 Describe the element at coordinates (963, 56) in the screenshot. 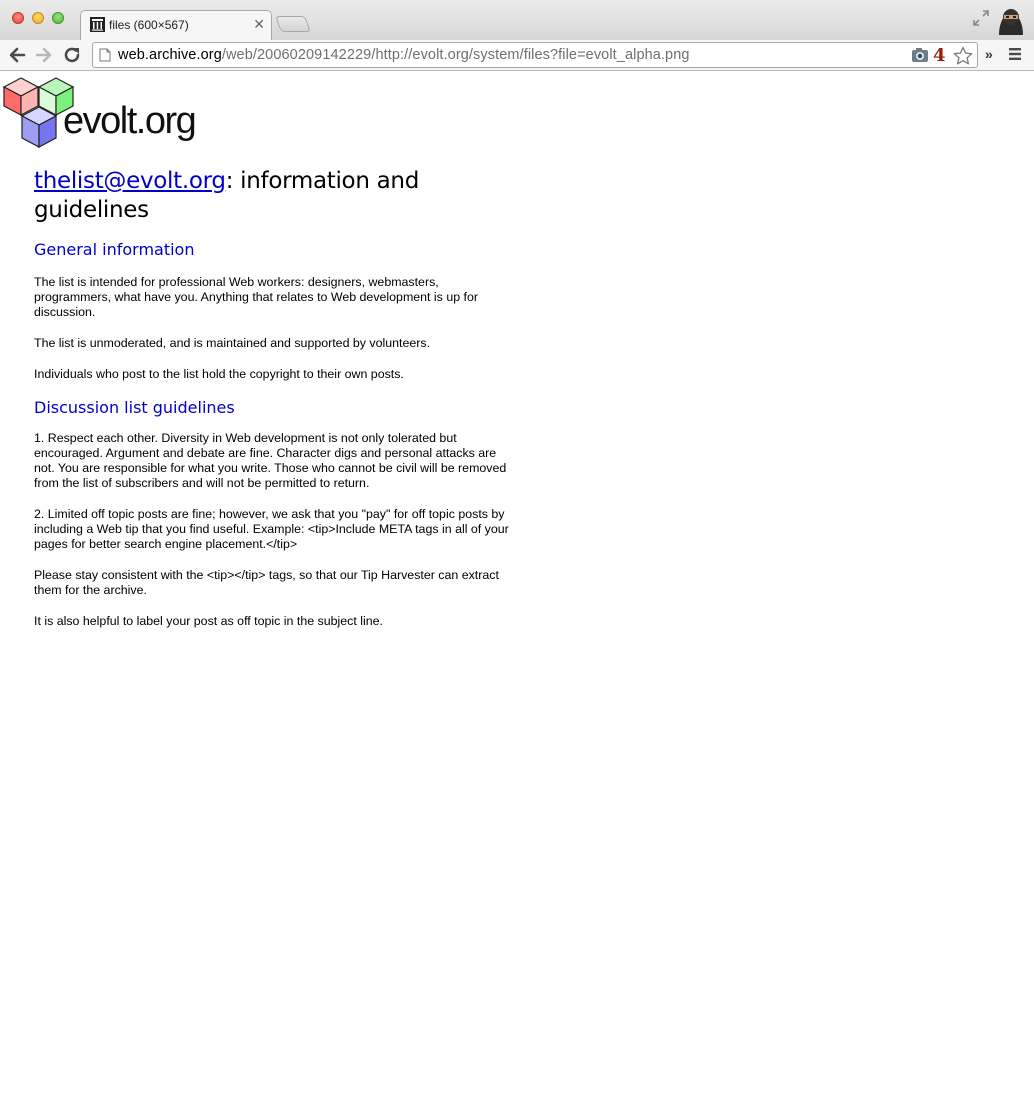

I see `star-icon` at that location.